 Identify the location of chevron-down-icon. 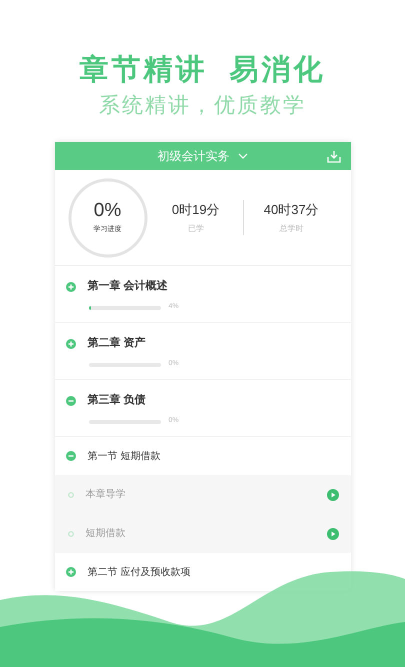
(243, 156).